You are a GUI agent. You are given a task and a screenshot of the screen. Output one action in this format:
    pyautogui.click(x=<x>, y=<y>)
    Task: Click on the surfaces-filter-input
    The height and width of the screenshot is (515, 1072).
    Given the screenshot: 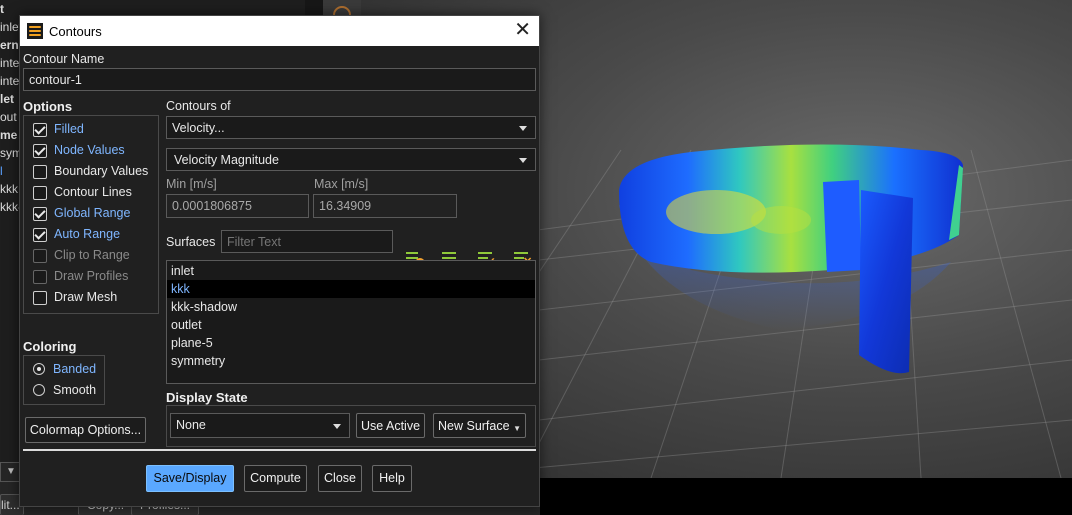 What is the action you would take?
    pyautogui.click(x=307, y=241)
    